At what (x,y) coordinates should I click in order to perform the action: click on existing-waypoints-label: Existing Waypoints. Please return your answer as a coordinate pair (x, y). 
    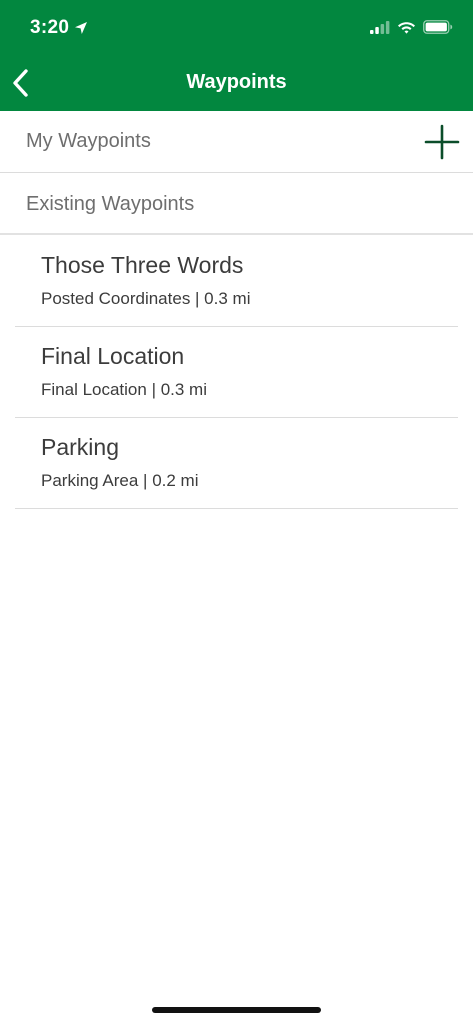
    Looking at the image, I should click on (110, 204).